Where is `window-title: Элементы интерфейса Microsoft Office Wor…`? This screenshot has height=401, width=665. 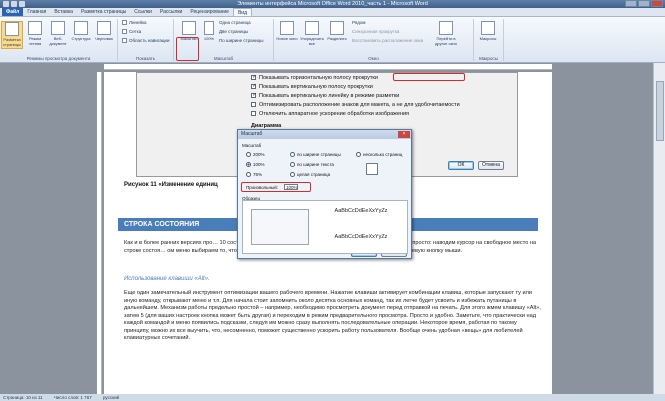 window-title: Элементы интерфейса Microsoft Office Wor… is located at coordinates (332, 4).